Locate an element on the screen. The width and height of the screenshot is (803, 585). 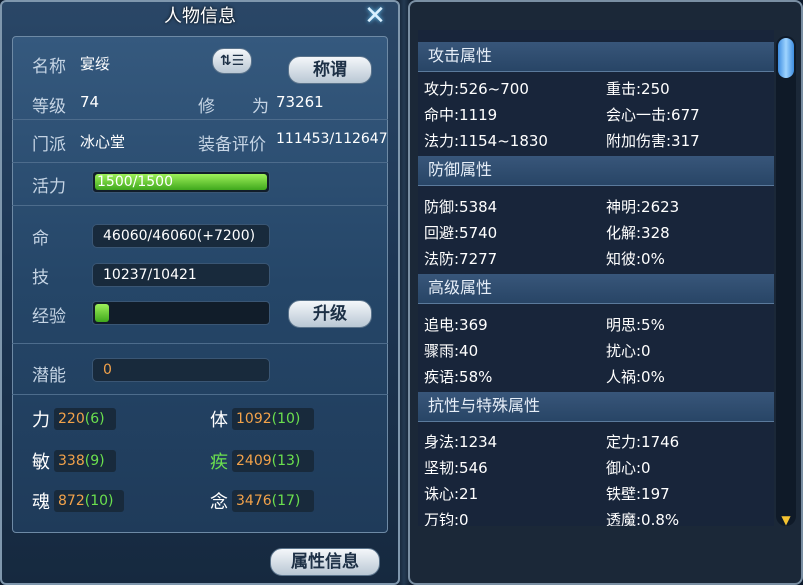
vitality-label: 活力 is located at coordinates (49, 187).